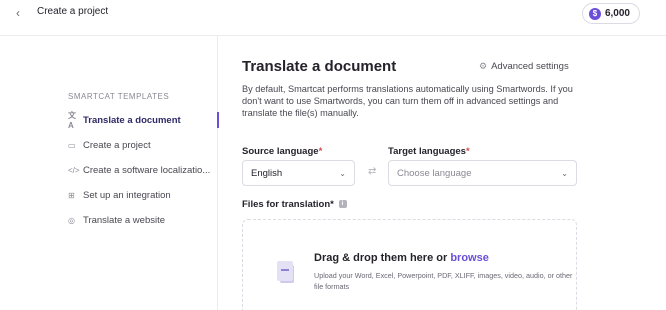 The image size is (666, 310). I want to click on files-label: Files for translation* i, so click(294, 204).